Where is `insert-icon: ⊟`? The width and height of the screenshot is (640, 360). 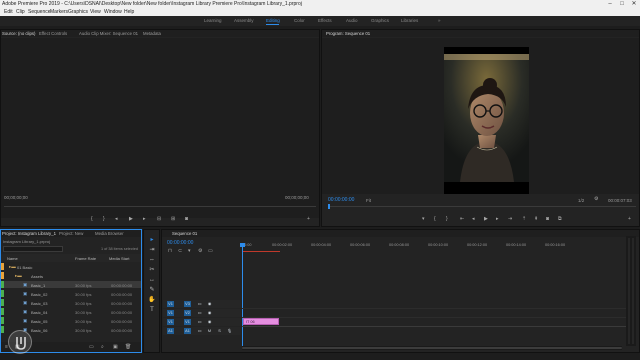
insert-icon: ⊟ is located at coordinates (159, 219).